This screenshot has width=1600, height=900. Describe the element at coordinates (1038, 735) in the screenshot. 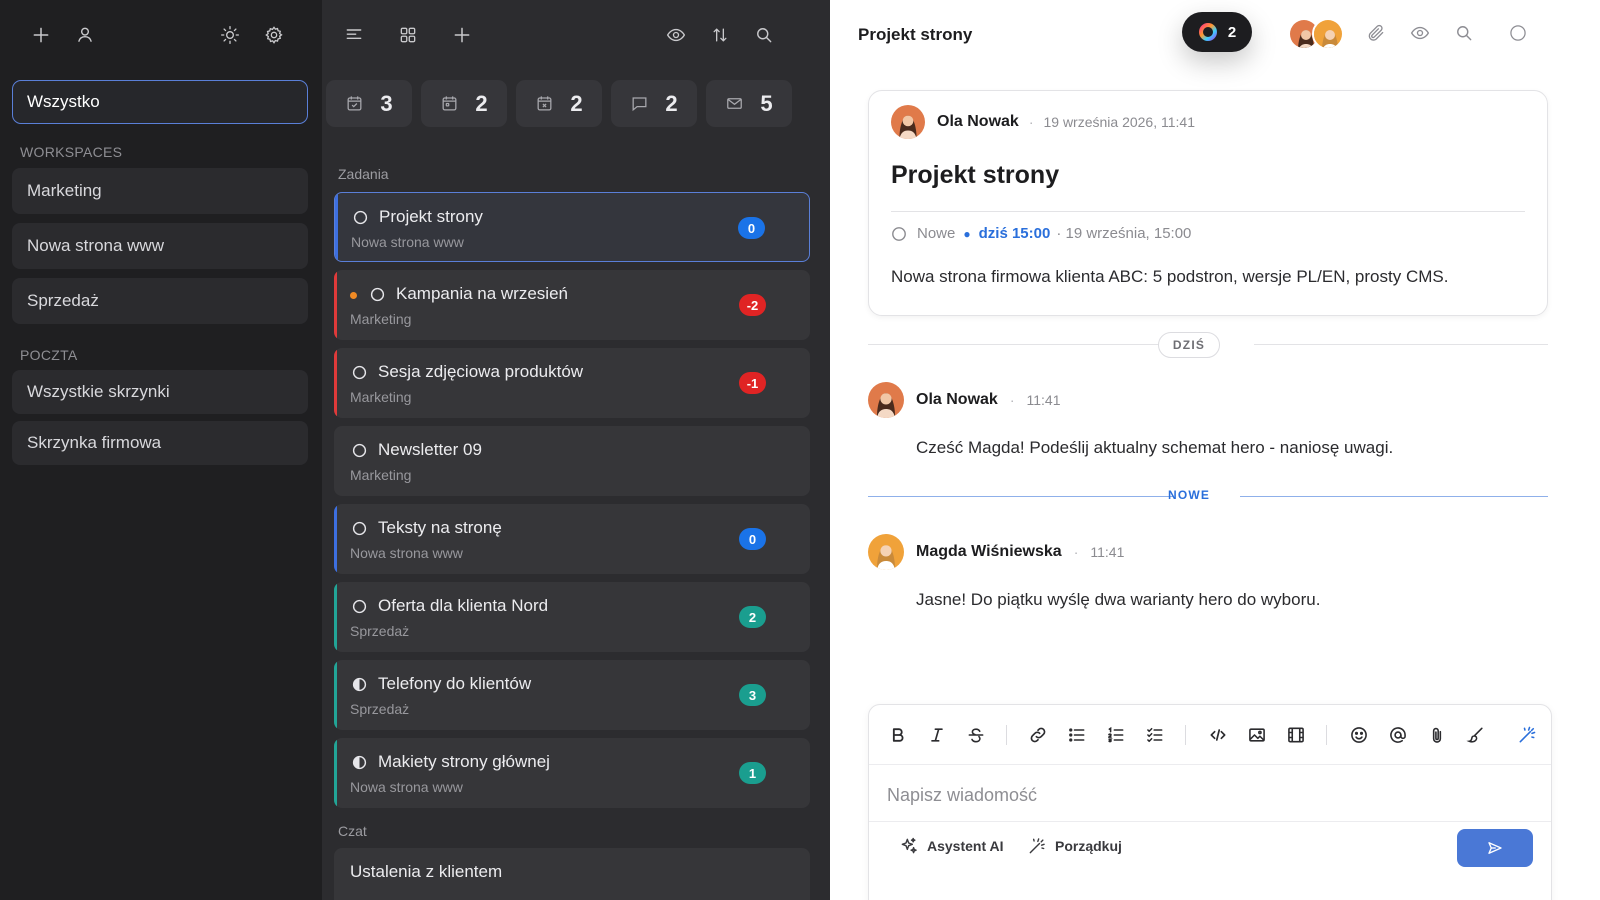

I see `link-icon` at that location.